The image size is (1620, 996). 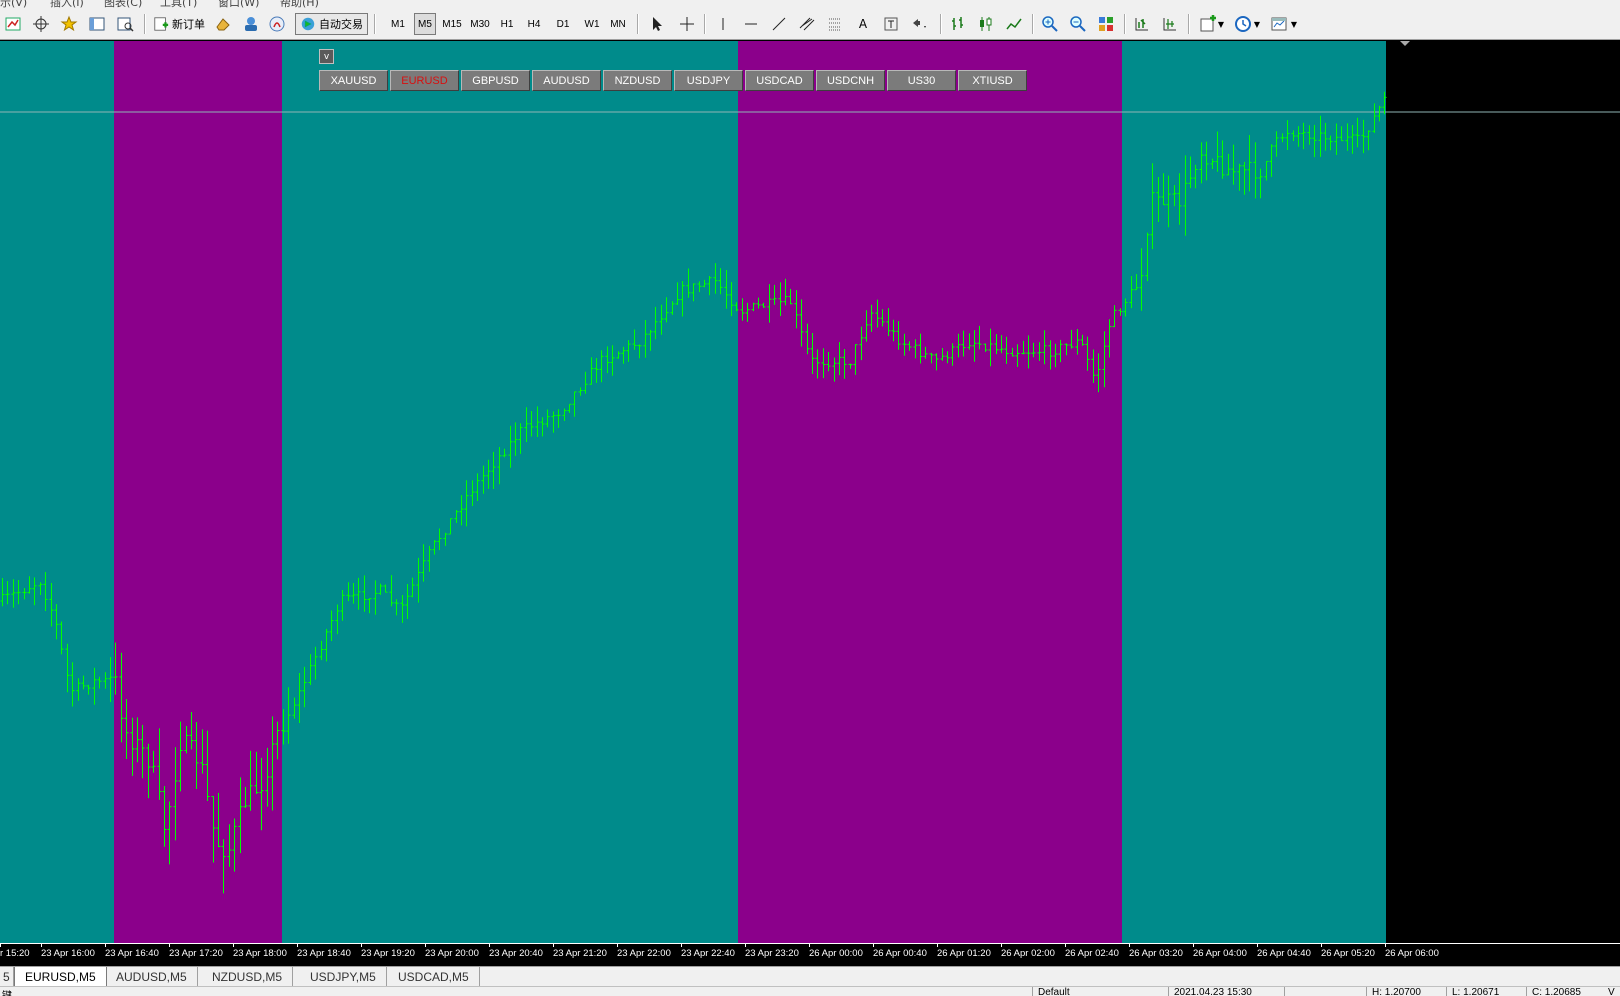 What do you see at coordinates (238, 4) in the screenshot?
I see `menu-window: 窗口(W)` at bounding box center [238, 4].